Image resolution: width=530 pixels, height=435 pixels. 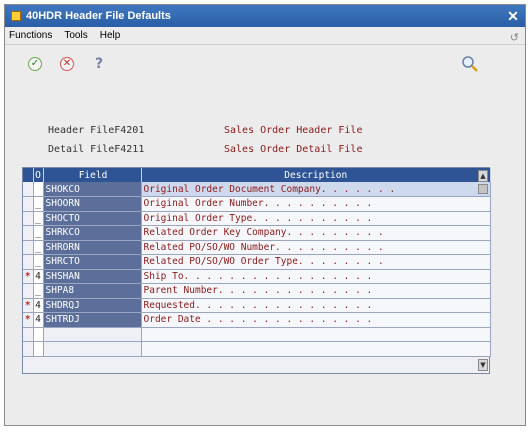 I want to click on toolbar: ✓ ✕ ?, so click(x=265, y=64).